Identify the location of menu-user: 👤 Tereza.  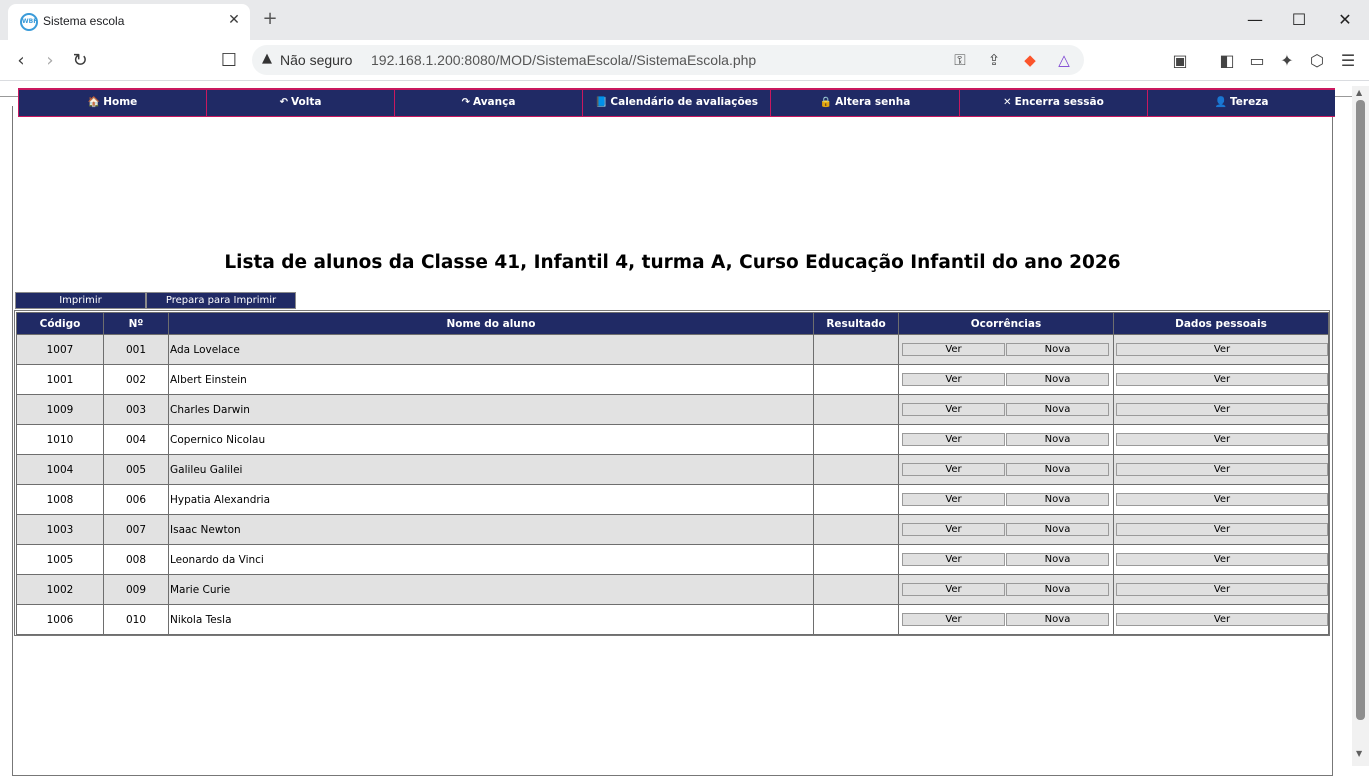
(1241, 102).